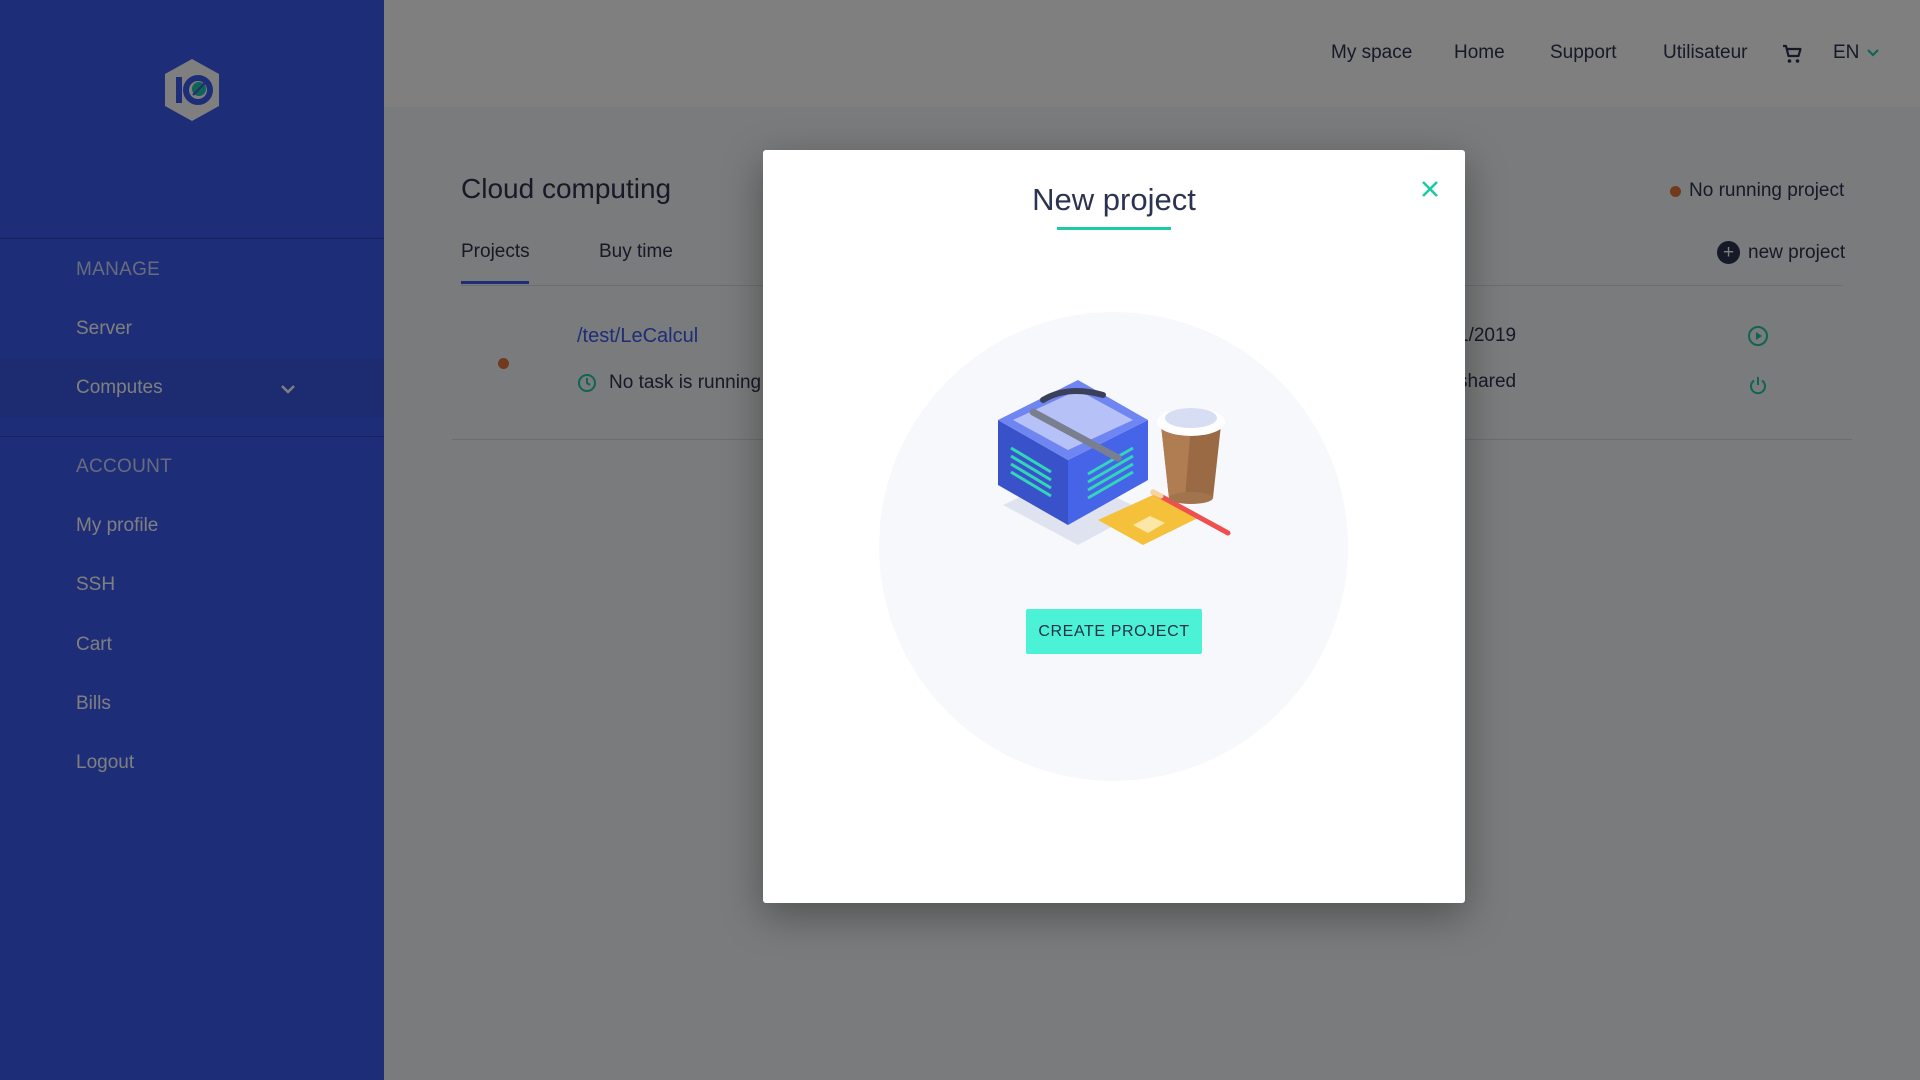 Image resolution: width=1920 pixels, height=1080 pixels. What do you see at coordinates (1114, 228) in the screenshot?
I see `modal-title-underline` at bounding box center [1114, 228].